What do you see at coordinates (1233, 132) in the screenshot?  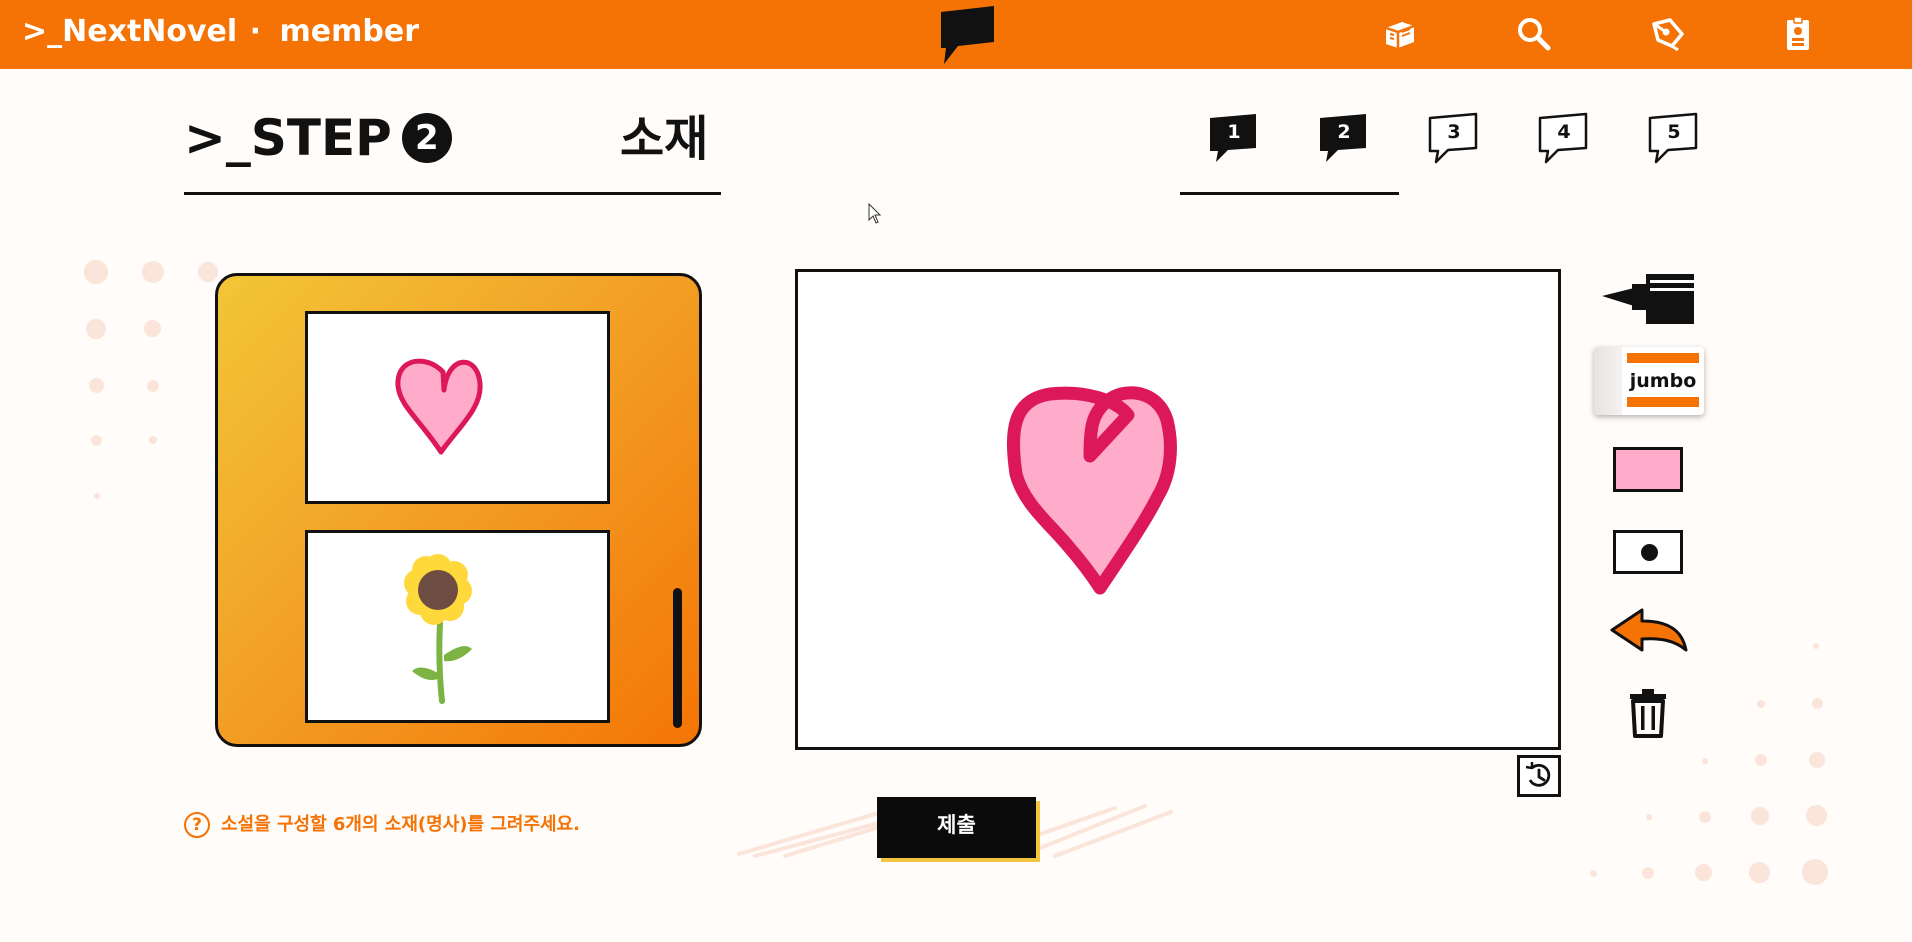 I see `step-bubble-1-label: 1` at bounding box center [1233, 132].